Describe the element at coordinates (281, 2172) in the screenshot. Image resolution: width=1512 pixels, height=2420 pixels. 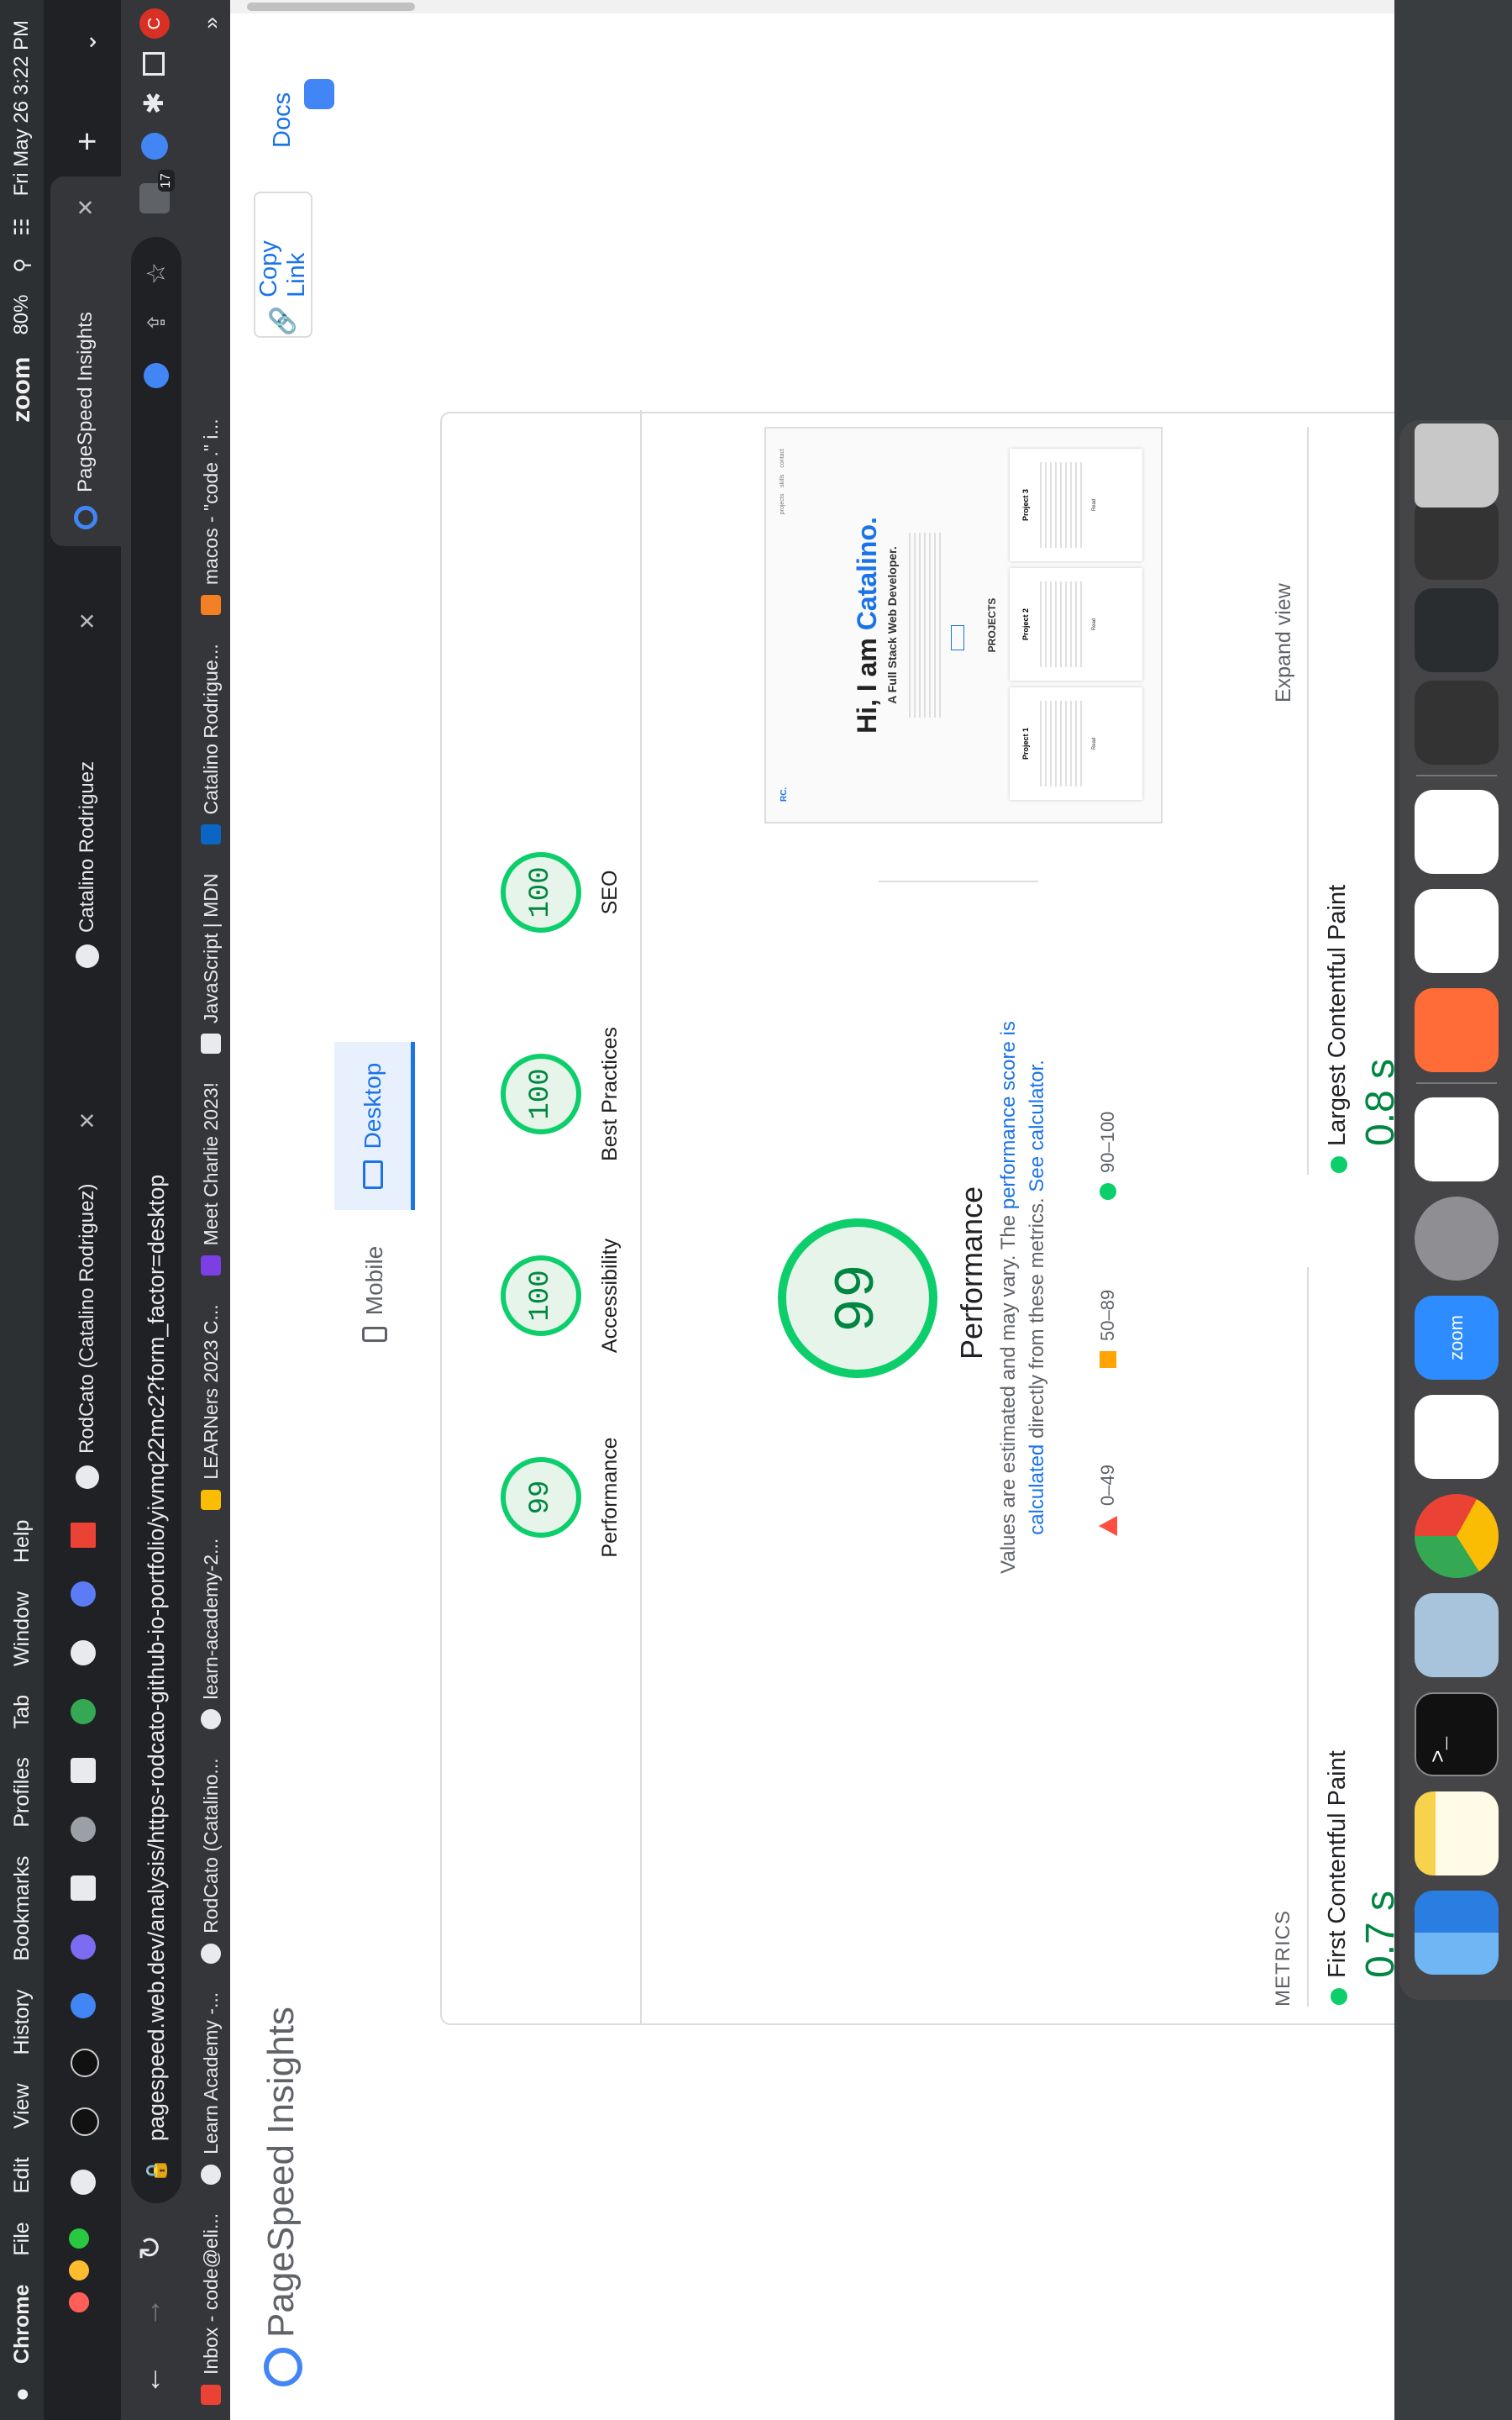
I see `psi-title: PageSpeed Insights` at that location.